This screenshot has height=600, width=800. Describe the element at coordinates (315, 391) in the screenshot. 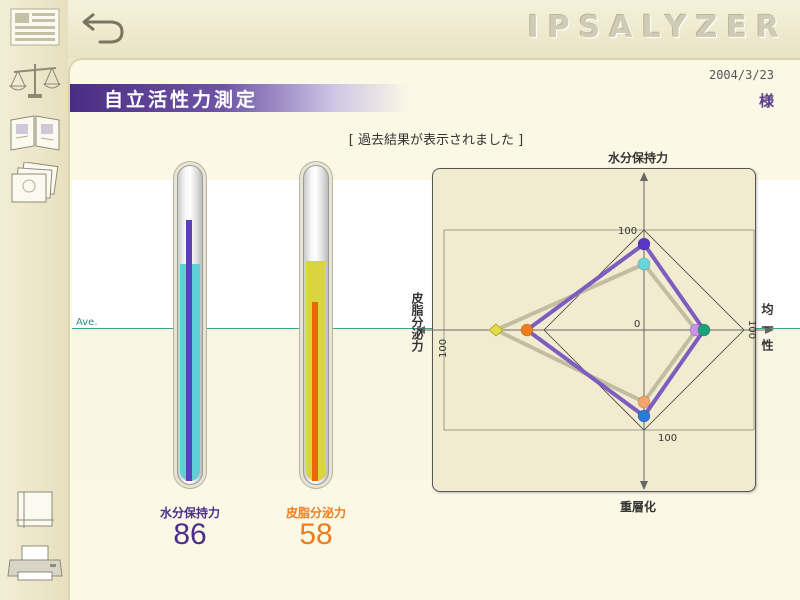

I see `sebum-meter-bar` at that location.